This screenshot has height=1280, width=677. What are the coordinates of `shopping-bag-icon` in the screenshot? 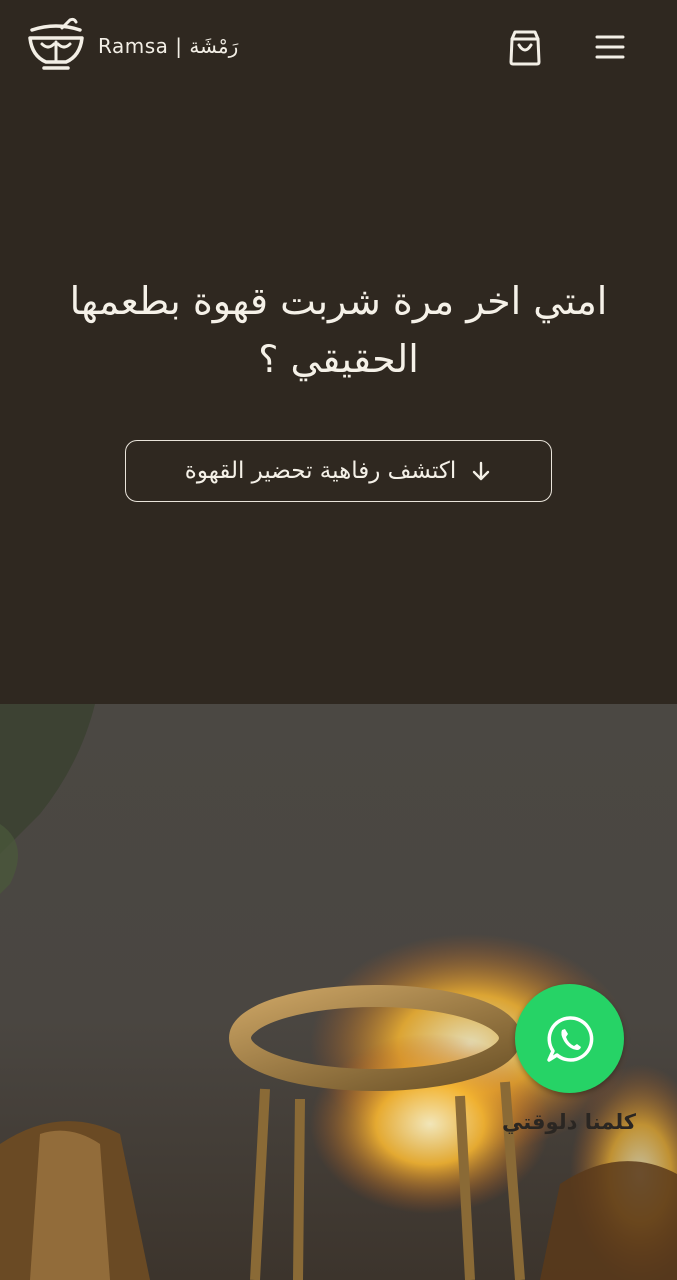 It's located at (525, 48).